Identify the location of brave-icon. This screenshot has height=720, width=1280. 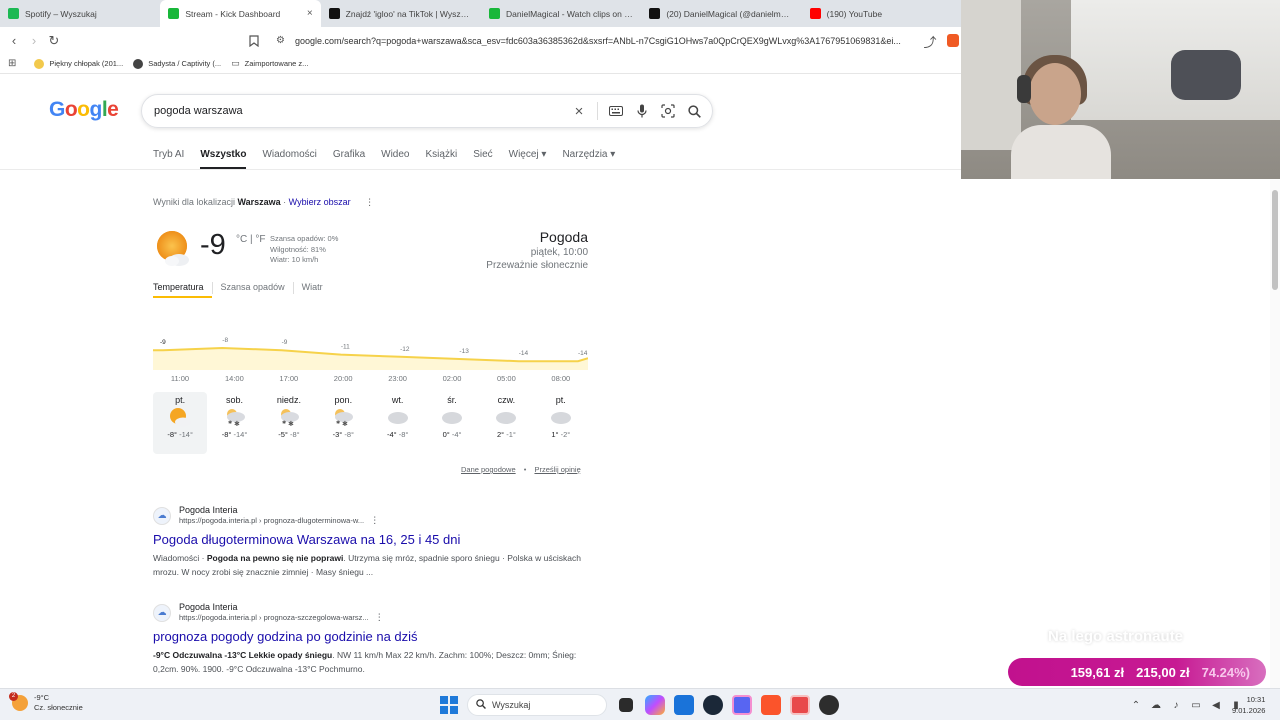
(771, 705).